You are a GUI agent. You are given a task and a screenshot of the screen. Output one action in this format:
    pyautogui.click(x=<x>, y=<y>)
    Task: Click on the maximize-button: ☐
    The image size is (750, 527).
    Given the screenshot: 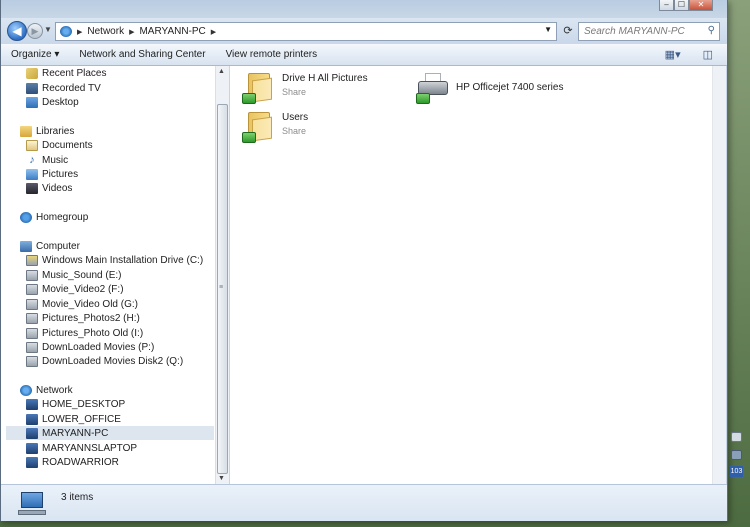 What is the action you would take?
    pyautogui.click(x=681, y=5)
    